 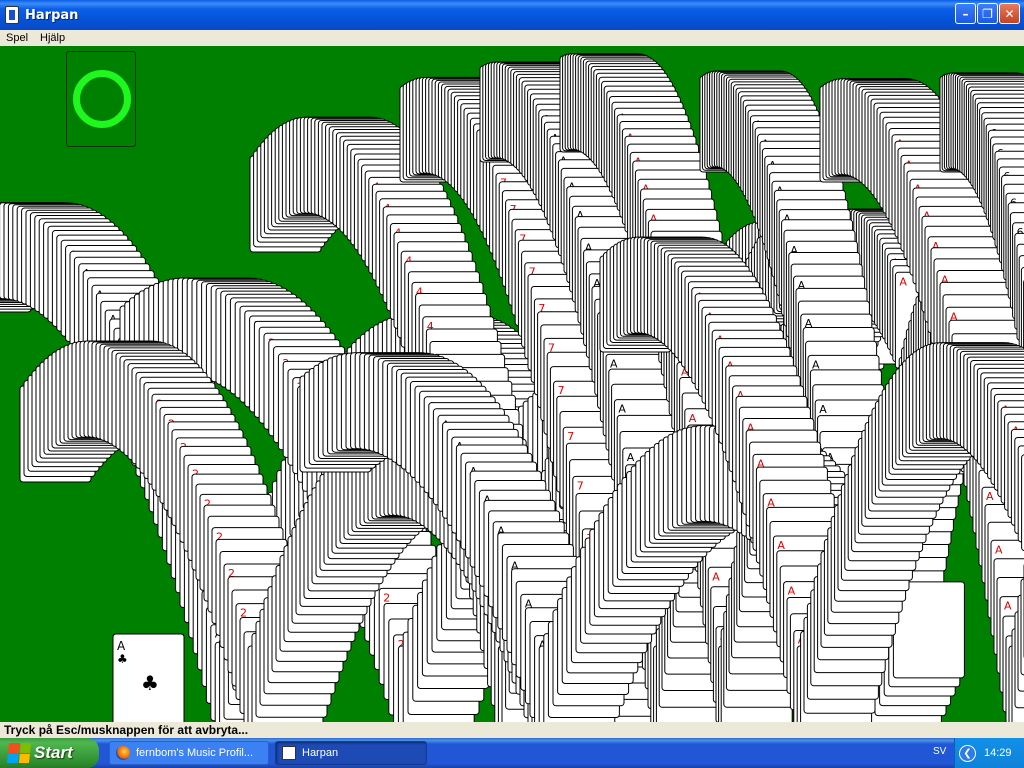 I want to click on card-rank-label: A, so click(x=121, y=646).